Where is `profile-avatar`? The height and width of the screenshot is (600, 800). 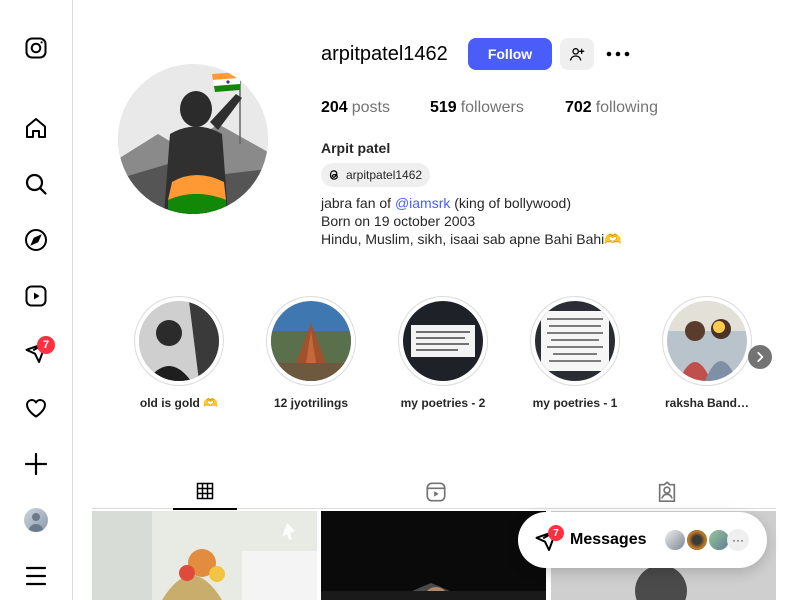
profile-avatar is located at coordinates (36, 520).